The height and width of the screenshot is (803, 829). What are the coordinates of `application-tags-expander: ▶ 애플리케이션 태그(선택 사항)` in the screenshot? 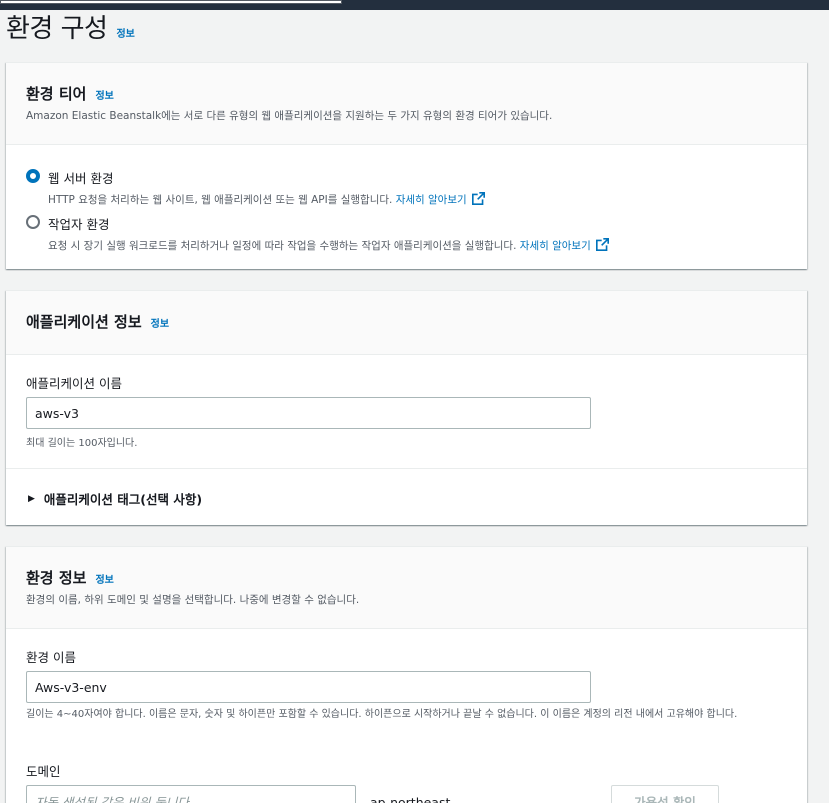 It's located at (115, 498).